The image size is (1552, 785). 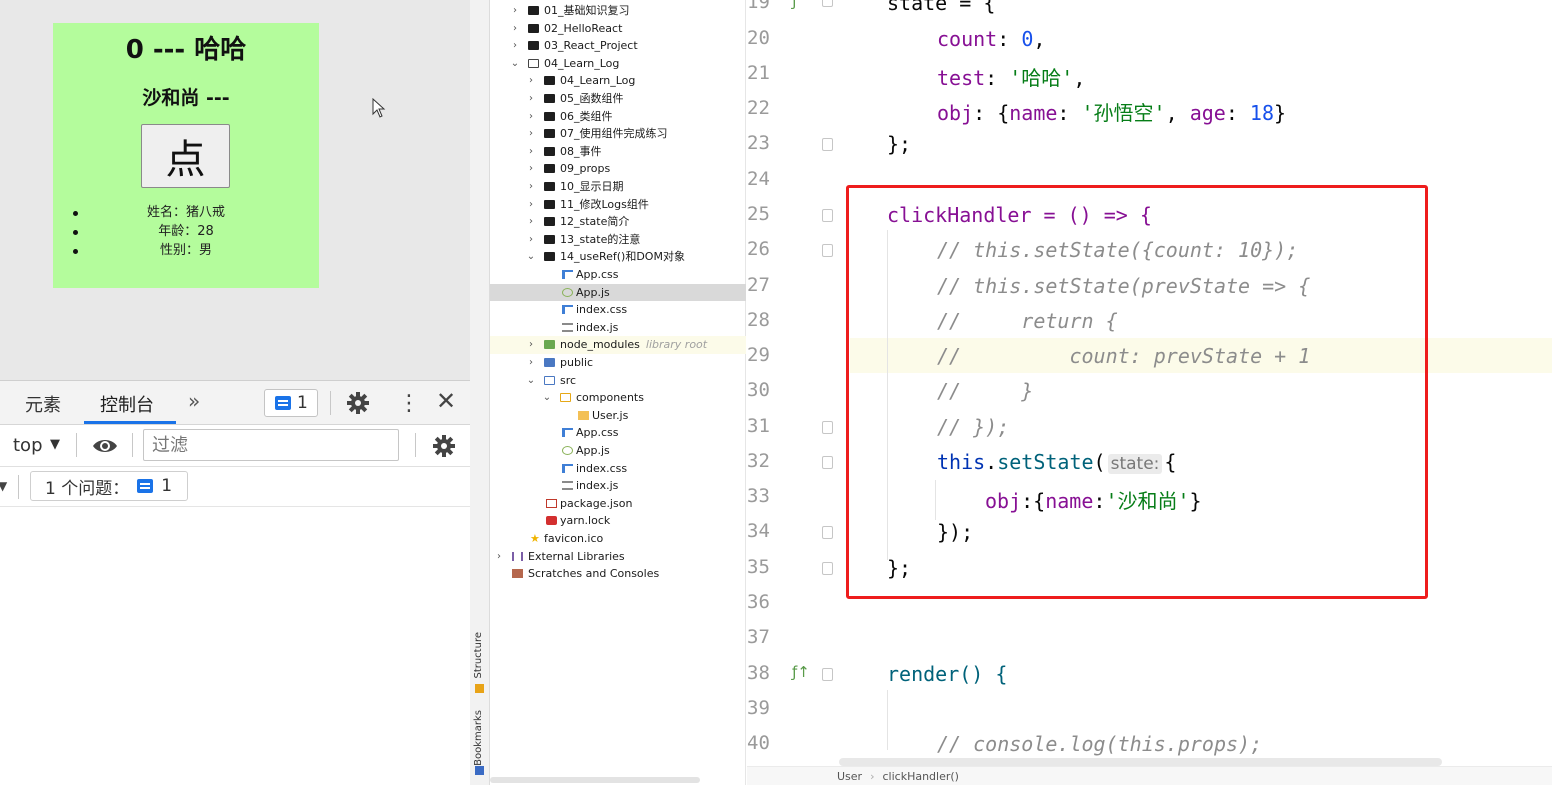 What do you see at coordinates (533, 63) in the screenshot?
I see `open-folder-icon` at bounding box center [533, 63].